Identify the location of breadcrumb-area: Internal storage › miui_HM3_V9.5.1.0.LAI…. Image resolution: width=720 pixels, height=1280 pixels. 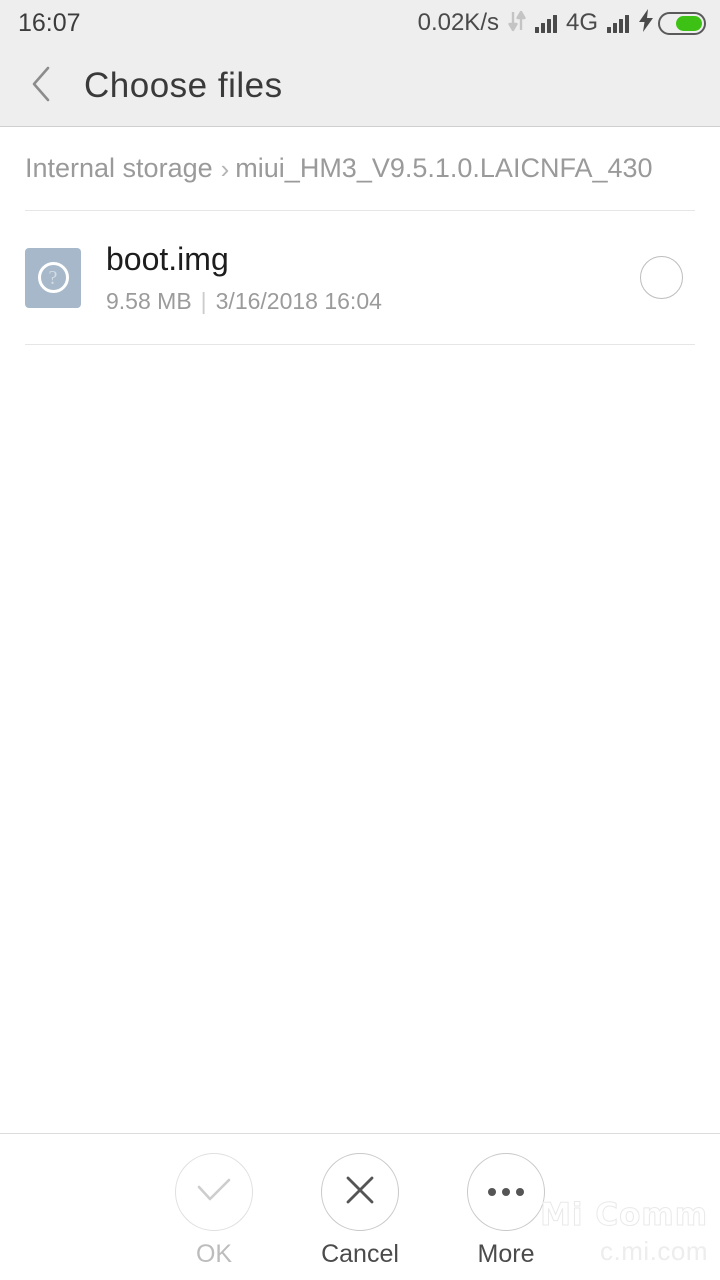
(360, 169).